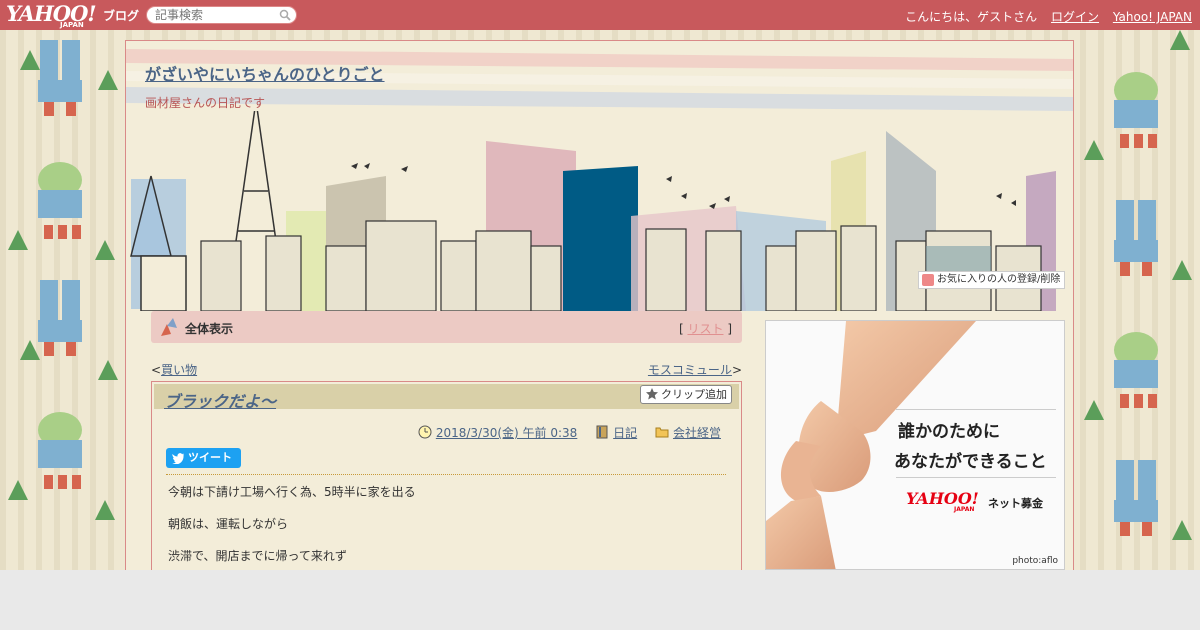  I want to click on favorite-register-button: お気に入りの人の登録/削除, so click(992, 280).